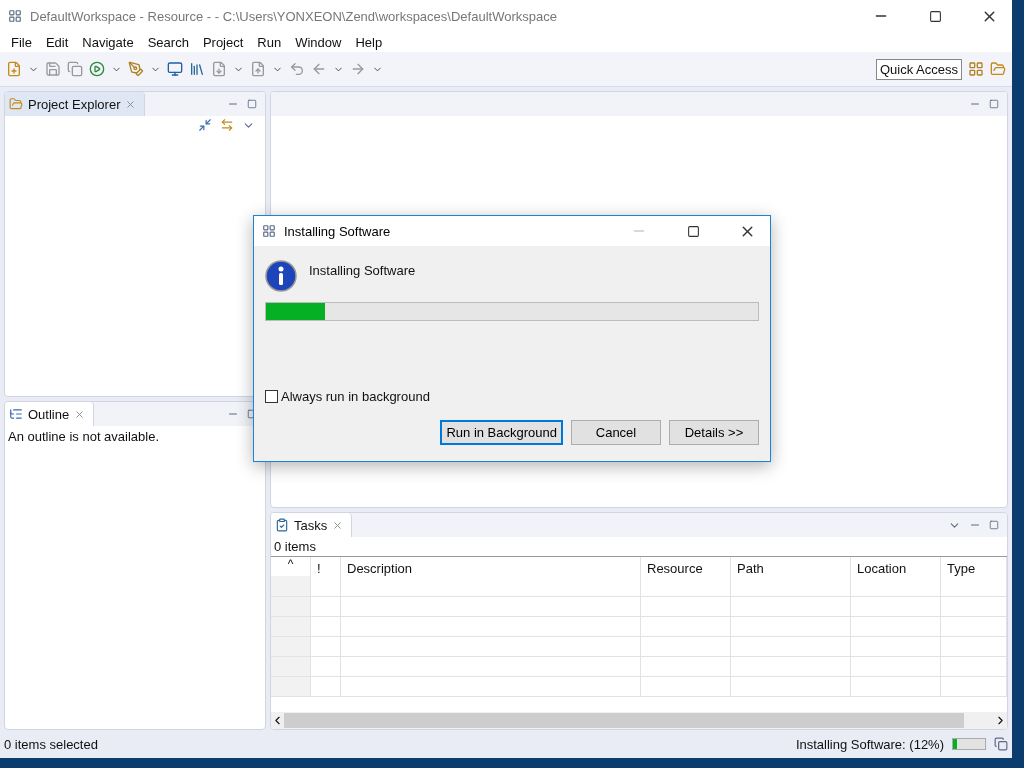 The width and height of the screenshot is (1024, 768). Describe the element at coordinates (294, 16) in the screenshot. I see `window-title: DefaultWorkspace - Resource - - C:\Users\YONXEON\Zend\workspaces\DefaultWorkspace` at that location.